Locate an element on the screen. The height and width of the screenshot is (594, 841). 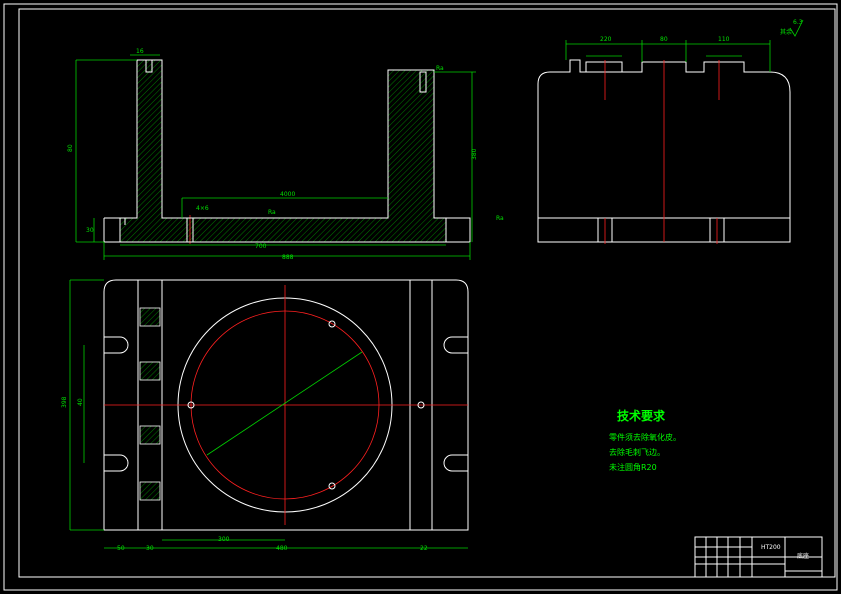
surface-finish-label: 其余 is located at coordinates (786, 32).